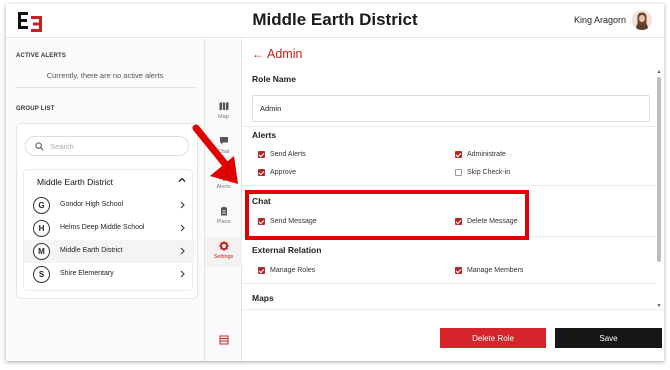 This screenshot has width=670, height=370. I want to click on no-alerts-text: Currently, there are no active alerts, so click(105, 75).